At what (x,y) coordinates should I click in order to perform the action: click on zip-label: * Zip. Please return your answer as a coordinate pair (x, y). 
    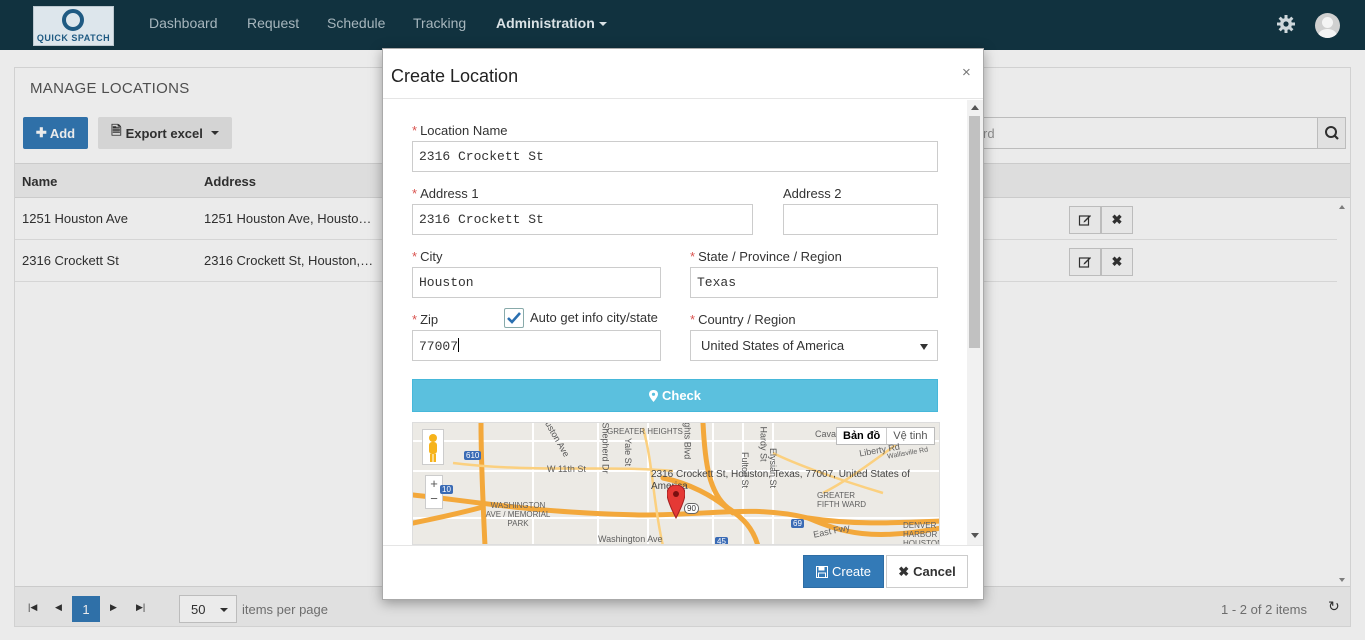
    Looking at the image, I should click on (425, 319).